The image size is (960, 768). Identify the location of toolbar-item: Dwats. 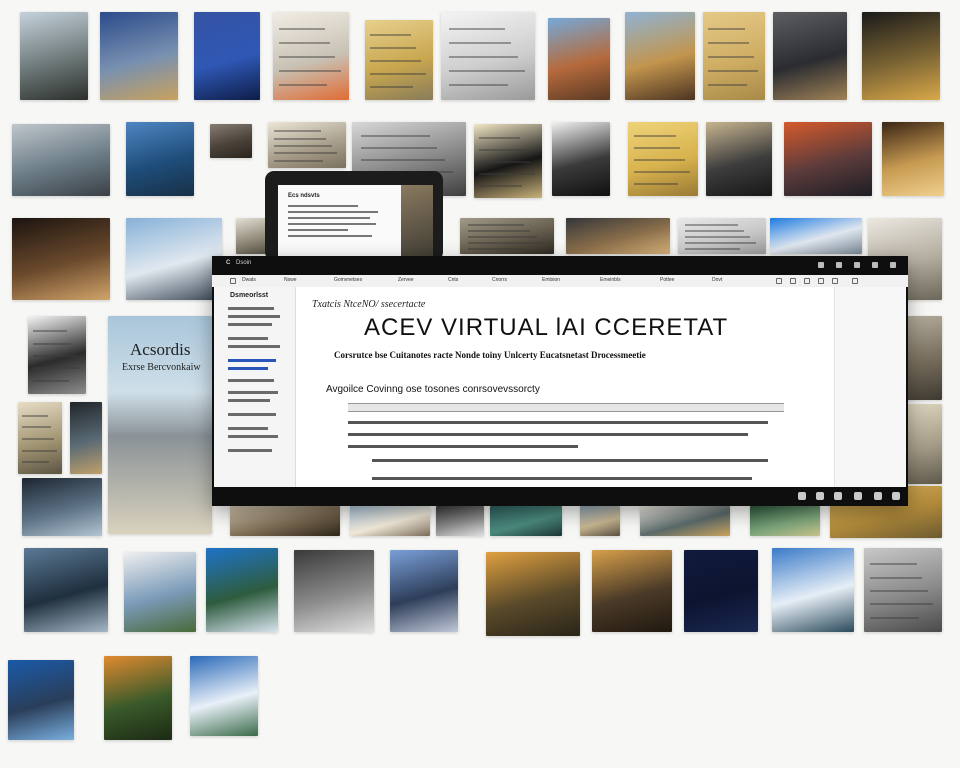
(249, 280).